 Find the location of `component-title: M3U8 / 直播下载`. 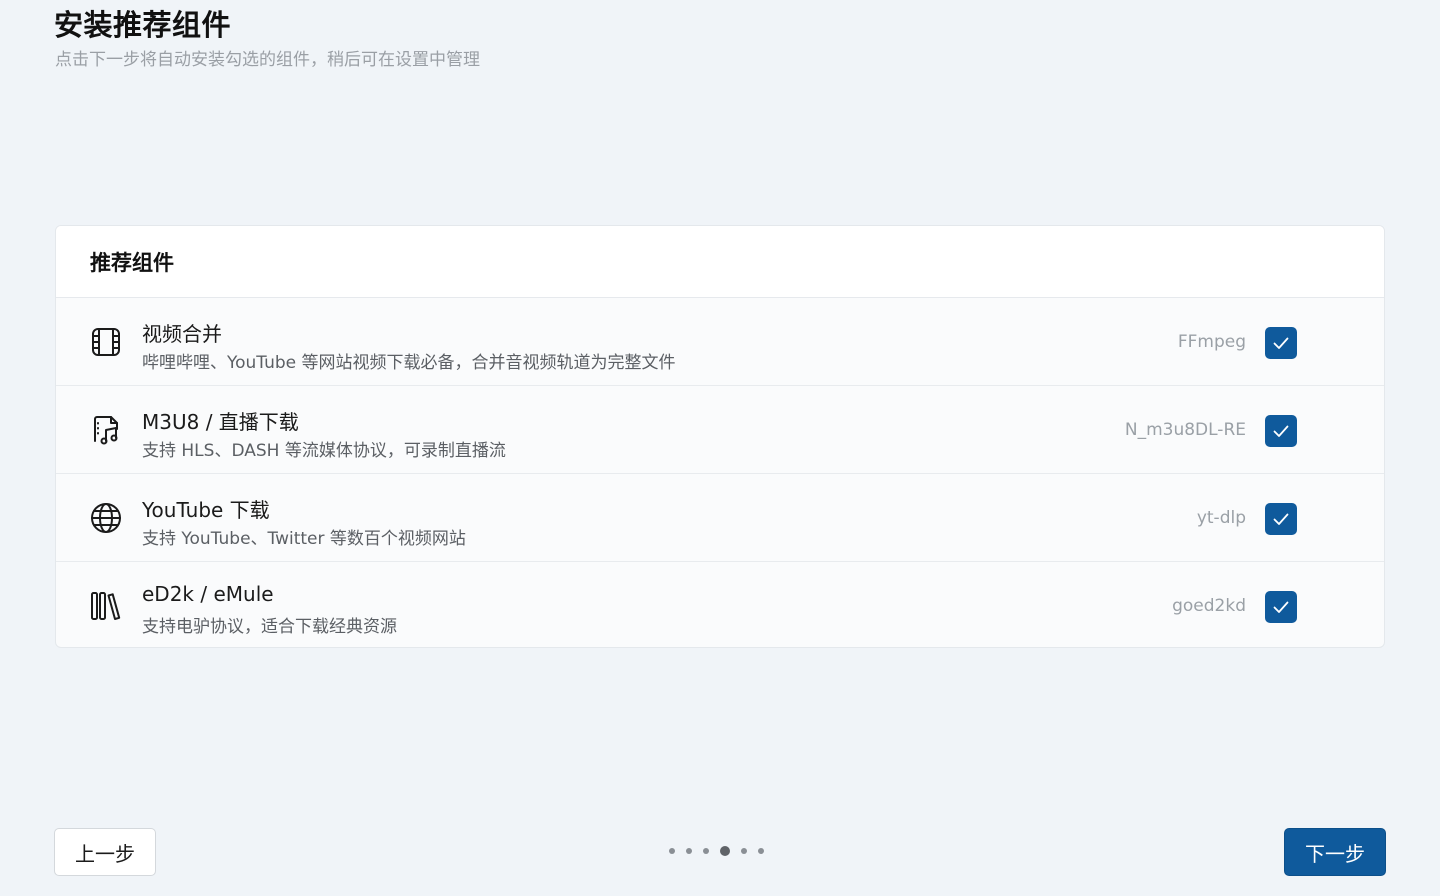

component-title: M3U8 / 直播下载 is located at coordinates (220, 422).